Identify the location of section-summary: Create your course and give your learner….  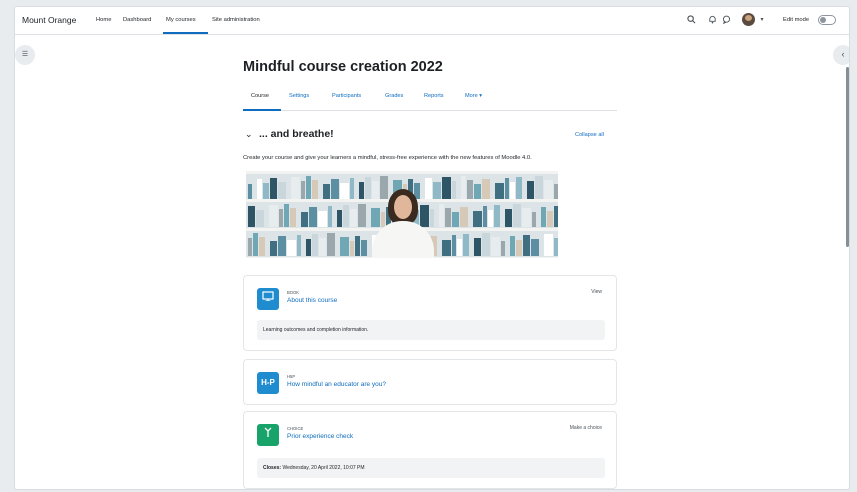
(387, 158).